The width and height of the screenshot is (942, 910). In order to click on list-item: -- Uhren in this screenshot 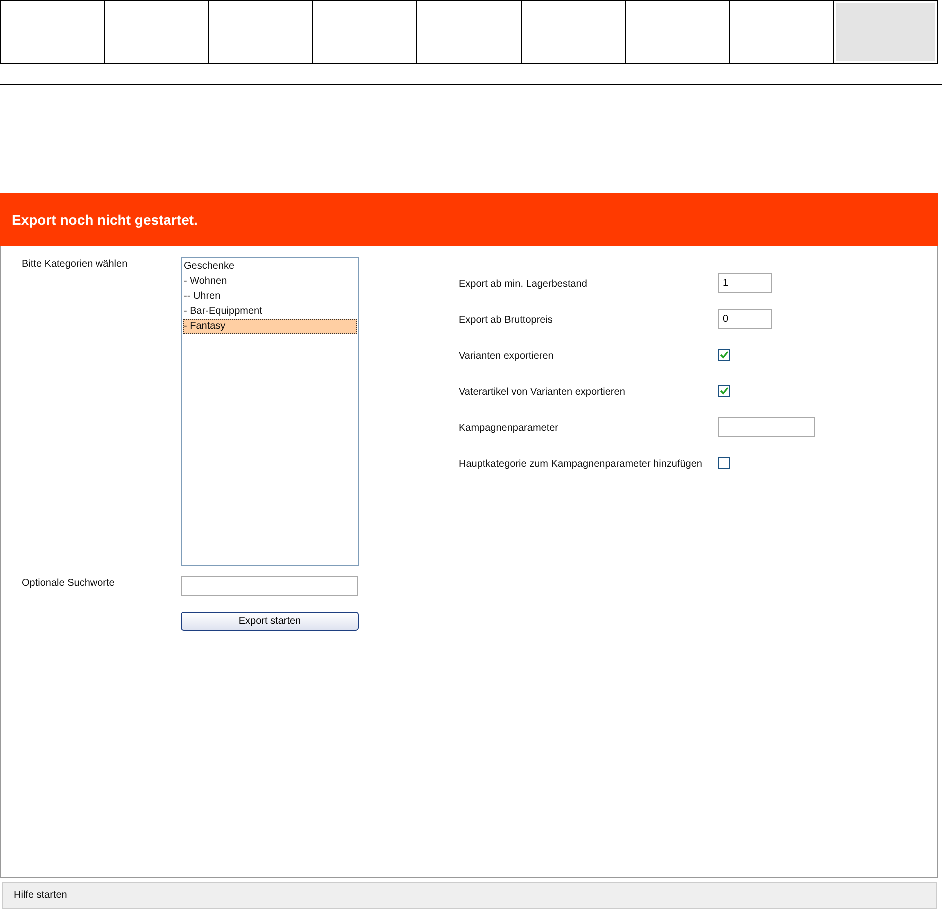, I will do `click(270, 296)`.